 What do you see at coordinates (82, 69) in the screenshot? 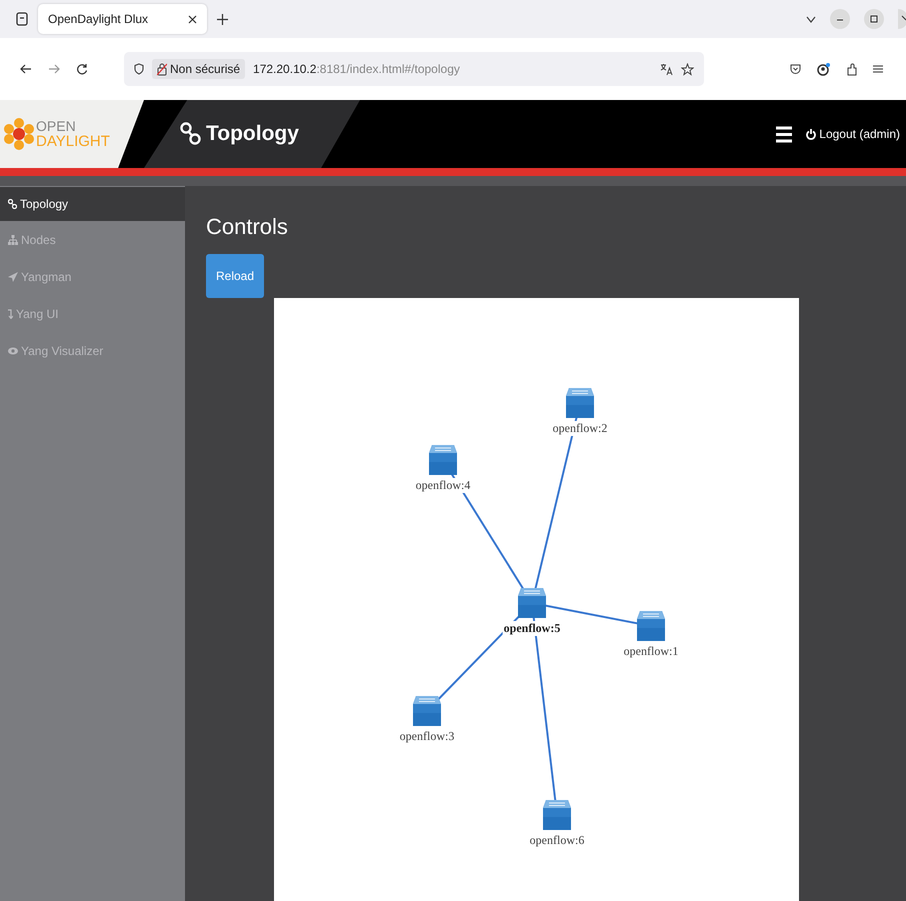
I see `reload-icon` at bounding box center [82, 69].